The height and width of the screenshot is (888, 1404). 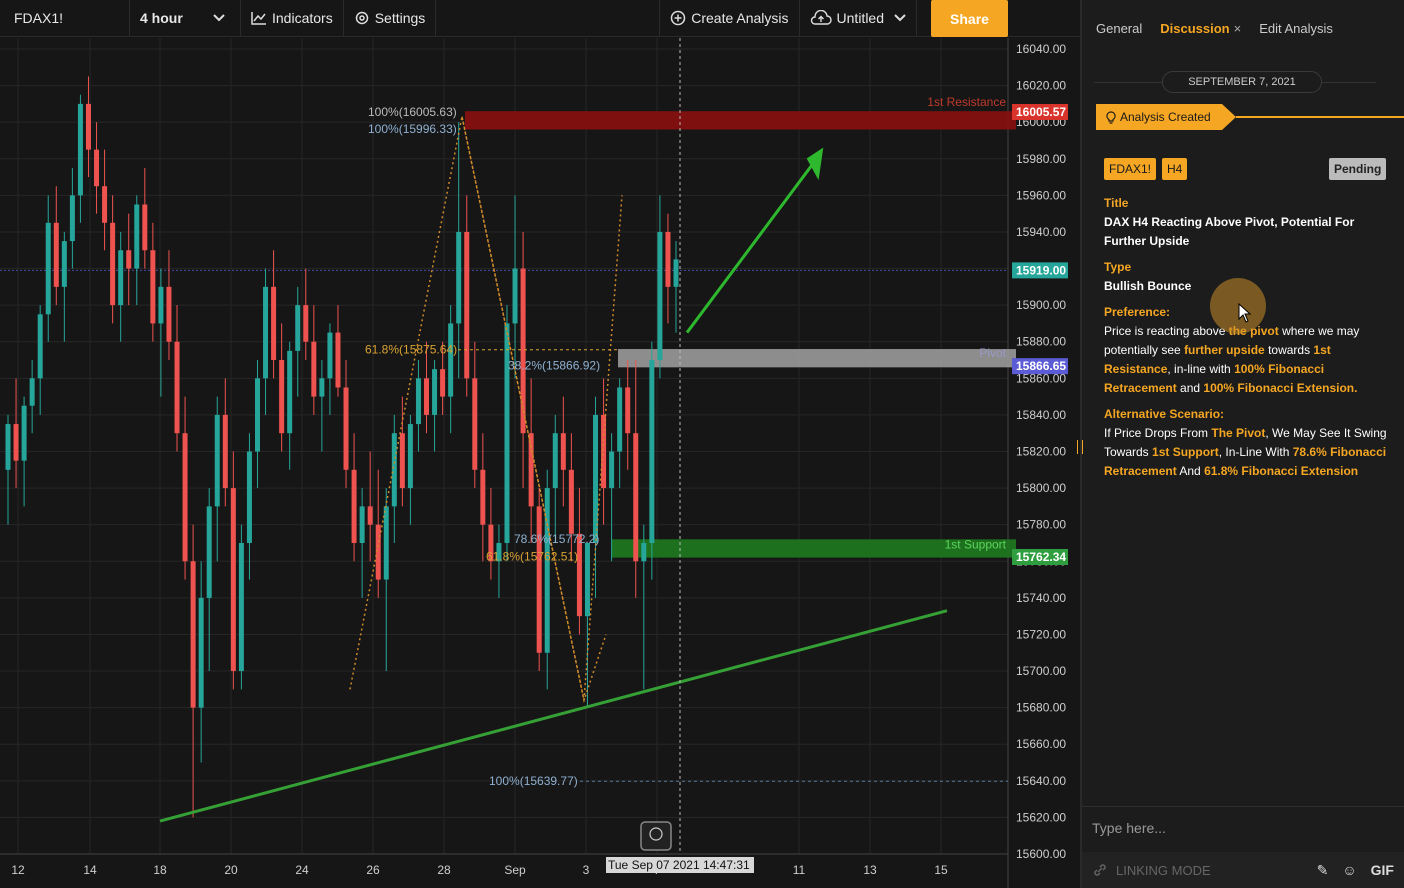 What do you see at coordinates (185, 18) in the screenshot?
I see `interval-selector: 4 hour` at bounding box center [185, 18].